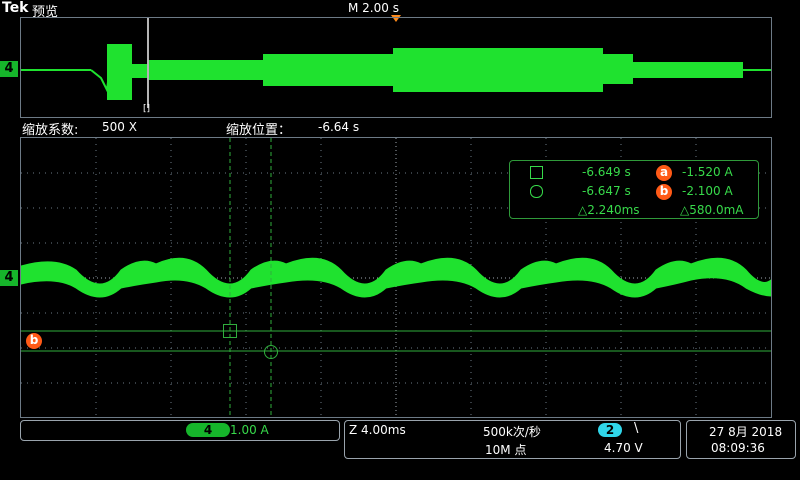  What do you see at coordinates (339, 127) in the screenshot?
I see `zoom-position-value: -6.64 s` at bounding box center [339, 127].